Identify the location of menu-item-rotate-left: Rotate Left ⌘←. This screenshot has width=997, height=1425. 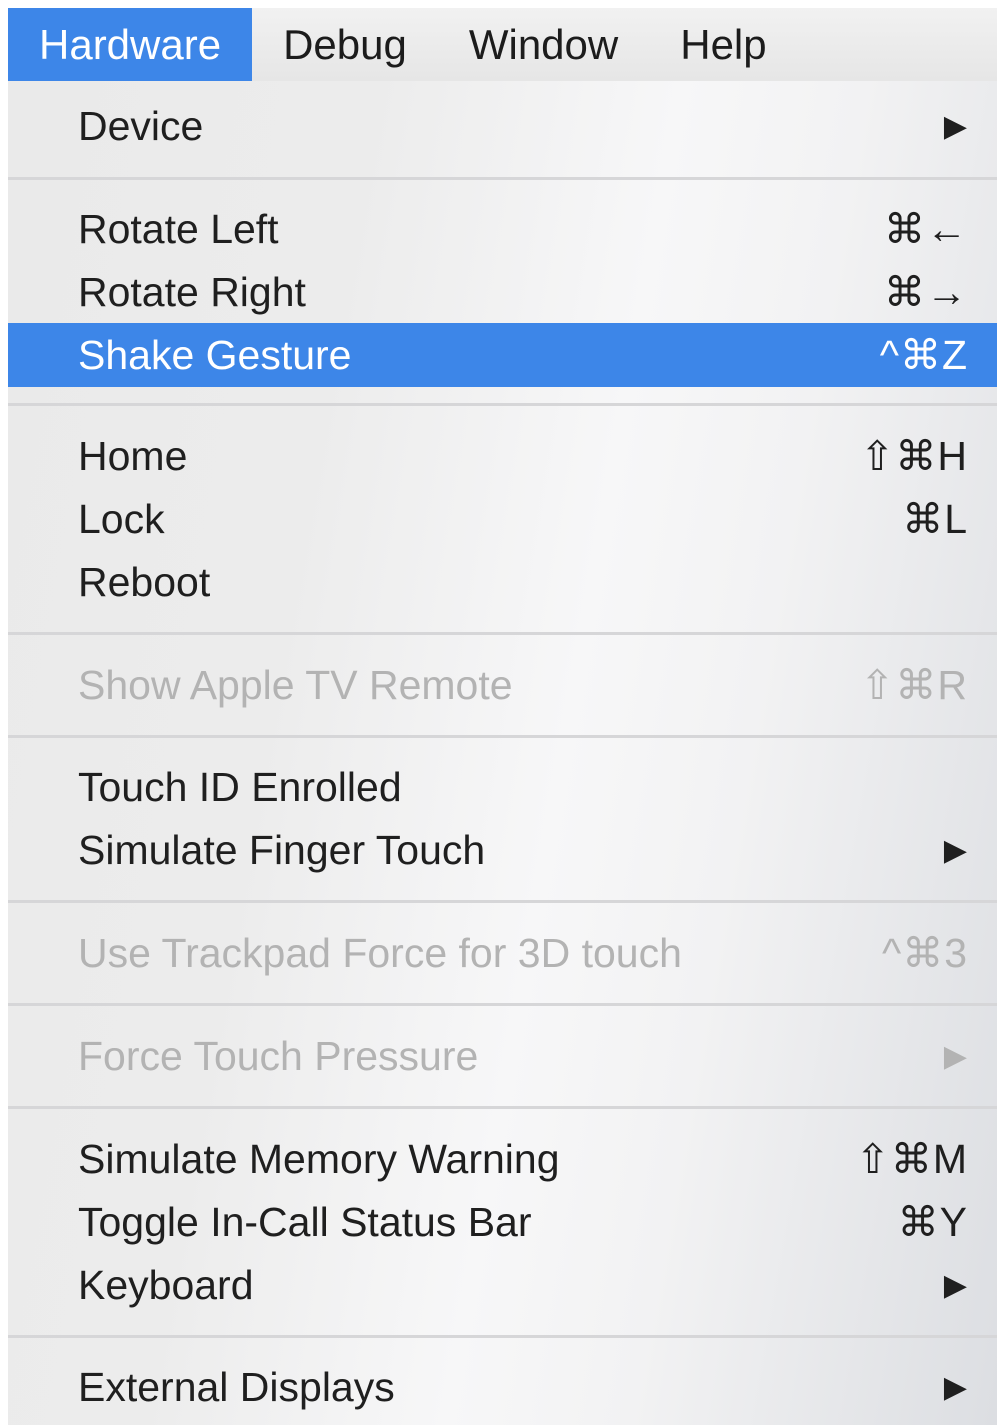
(502, 229).